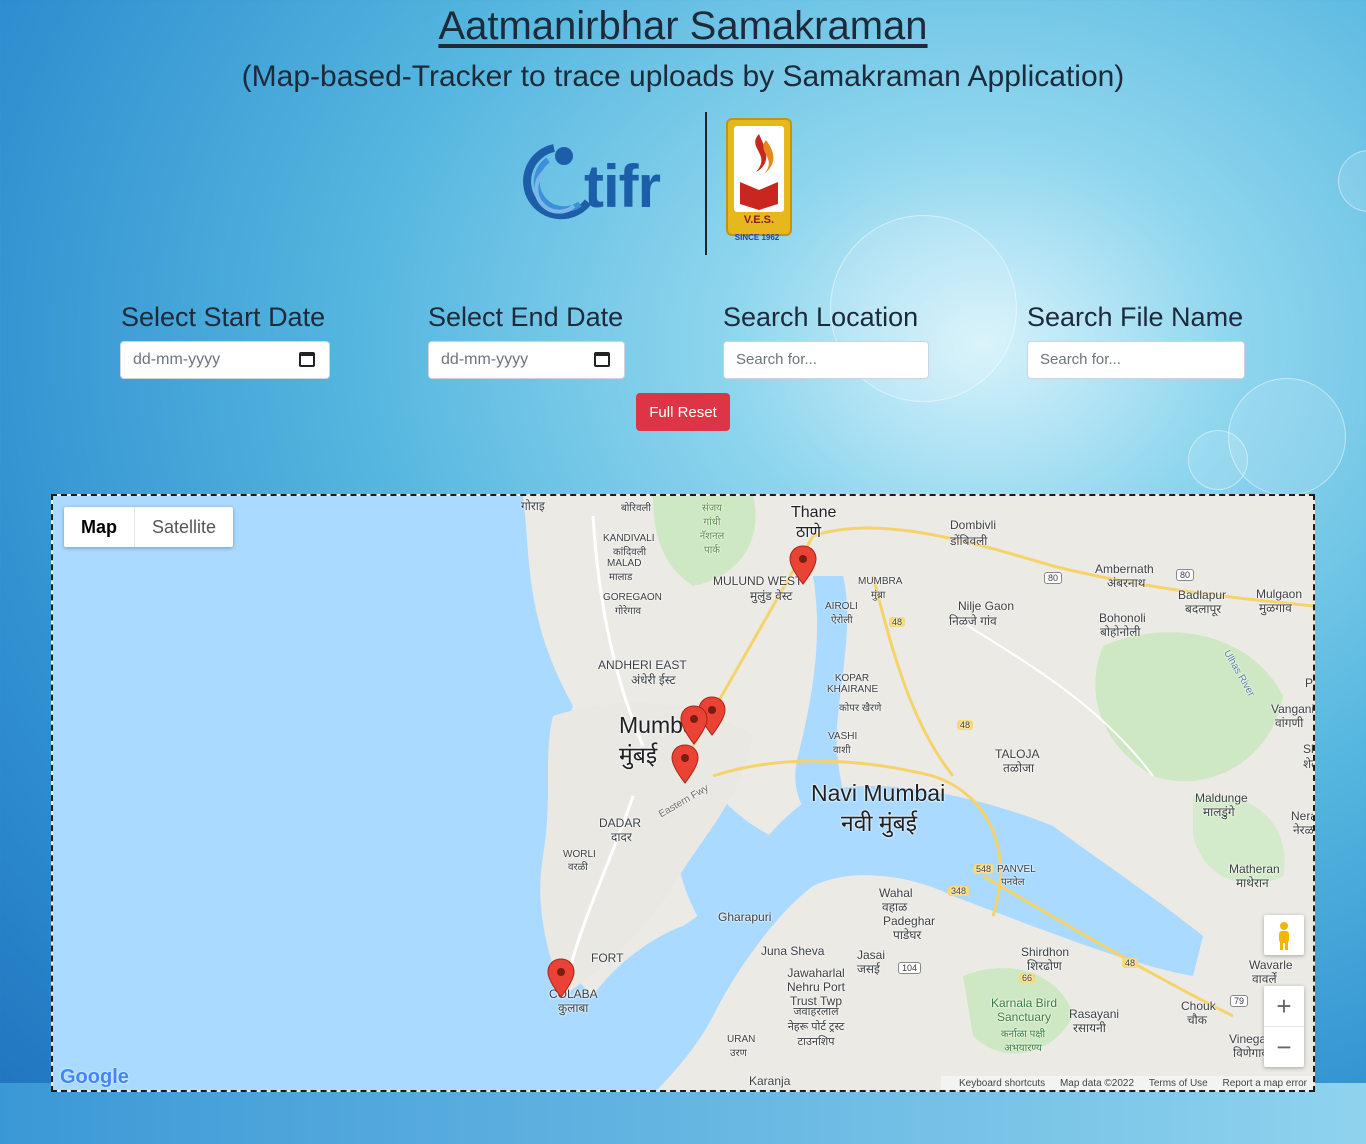  I want to click on google-logo: Google, so click(94, 1077).